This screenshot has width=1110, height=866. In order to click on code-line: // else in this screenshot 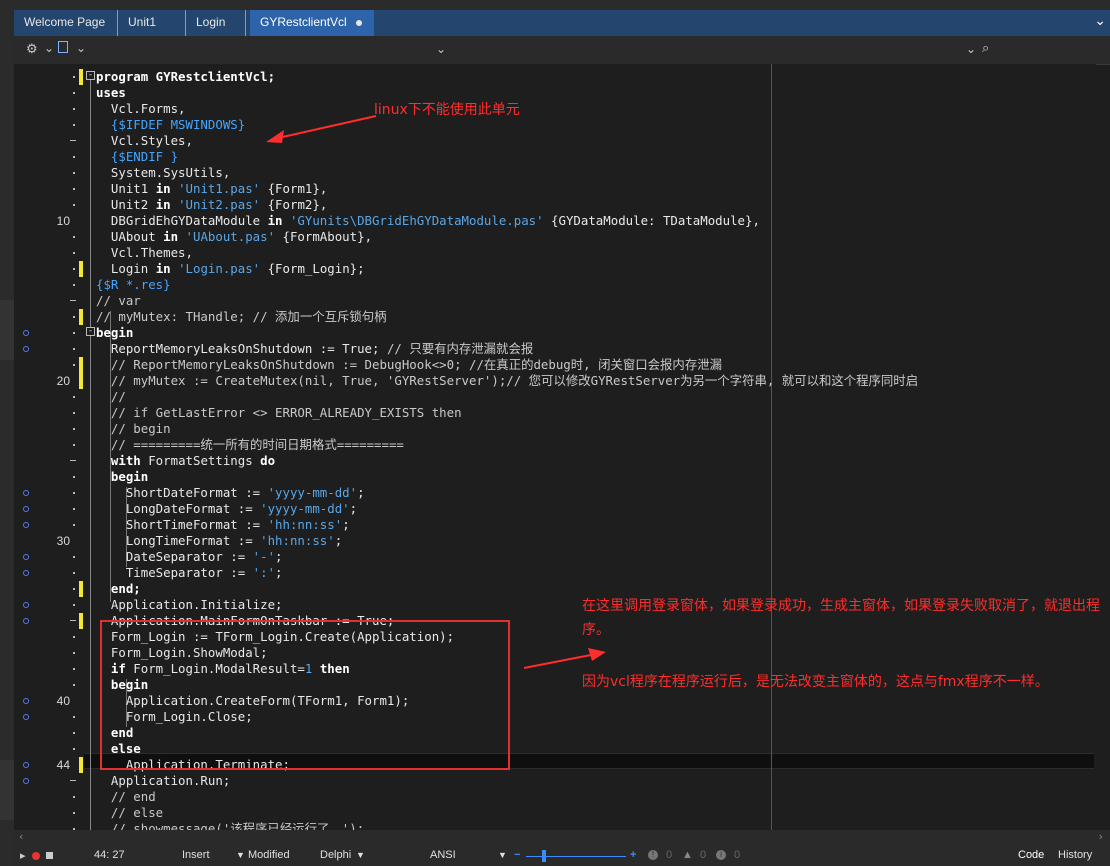, I will do `click(130, 812)`.